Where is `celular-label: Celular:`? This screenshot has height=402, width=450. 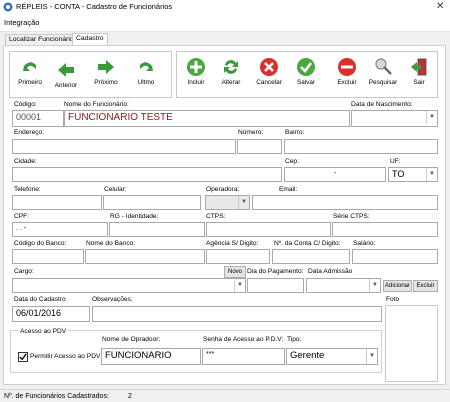 celular-label: Celular: is located at coordinates (115, 189).